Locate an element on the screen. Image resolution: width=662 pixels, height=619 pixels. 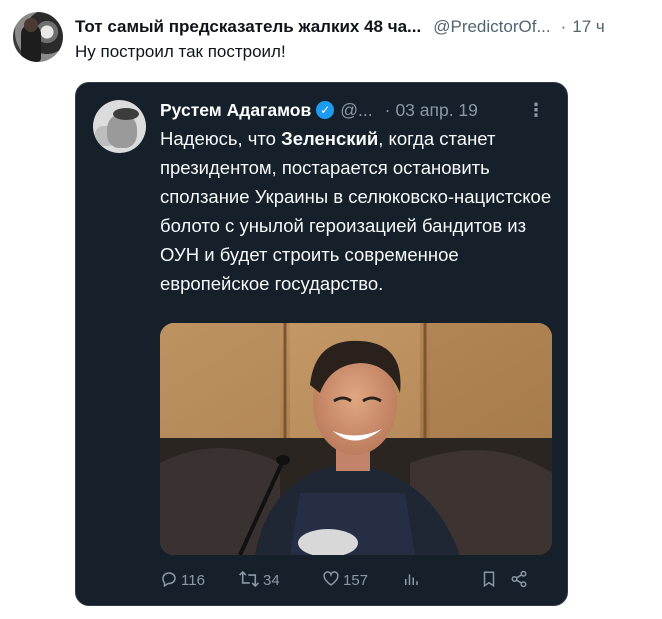
retweet-icon is located at coordinates (249, 580).